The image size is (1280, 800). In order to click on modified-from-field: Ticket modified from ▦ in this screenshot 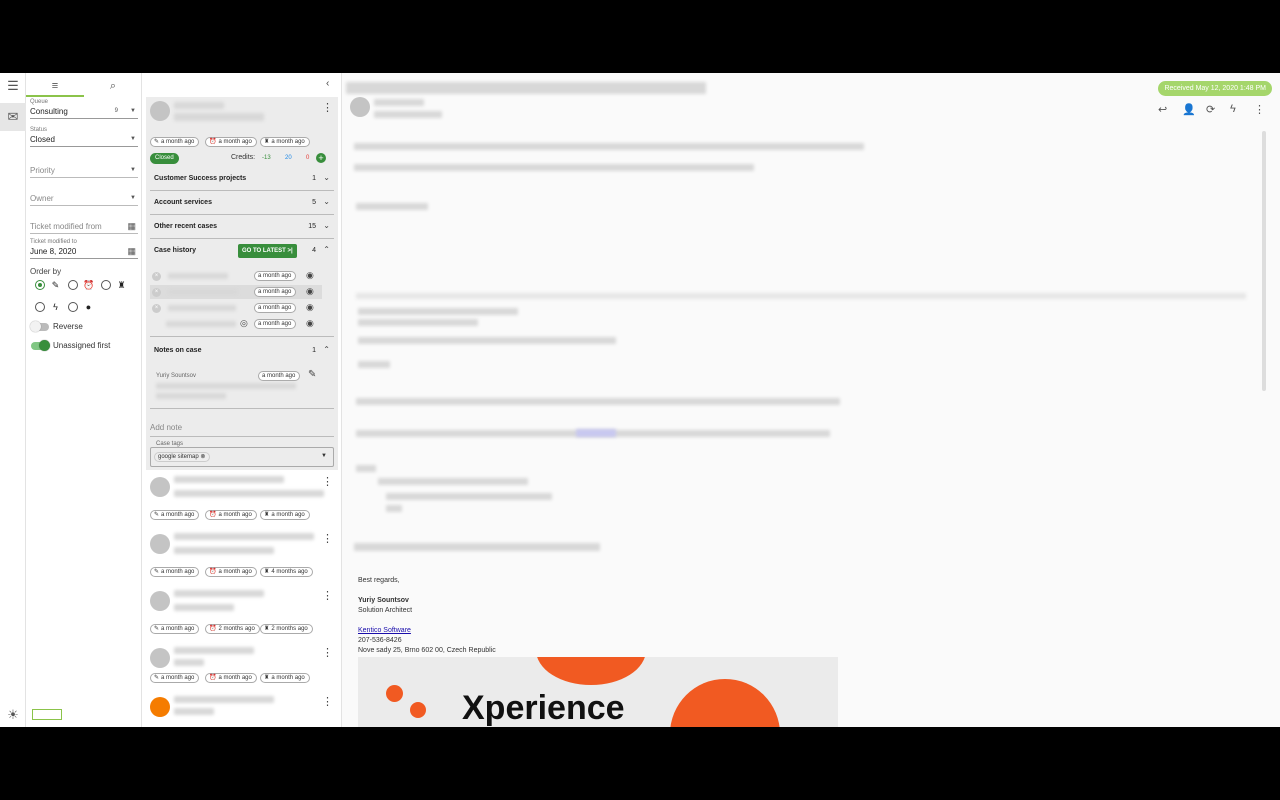, I will do `click(84, 227)`.